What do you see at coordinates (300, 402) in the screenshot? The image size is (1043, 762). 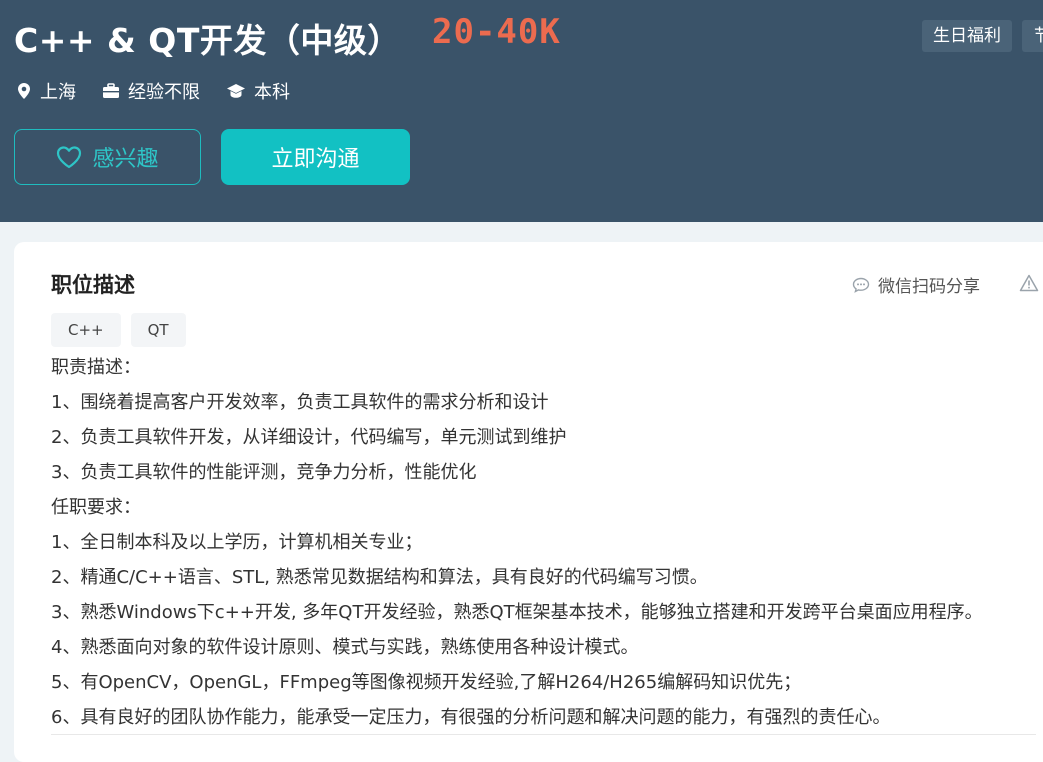 I see `description-line: 1、围绕着提高客户开发效率，负责工具软件的需求分析和设计` at bounding box center [300, 402].